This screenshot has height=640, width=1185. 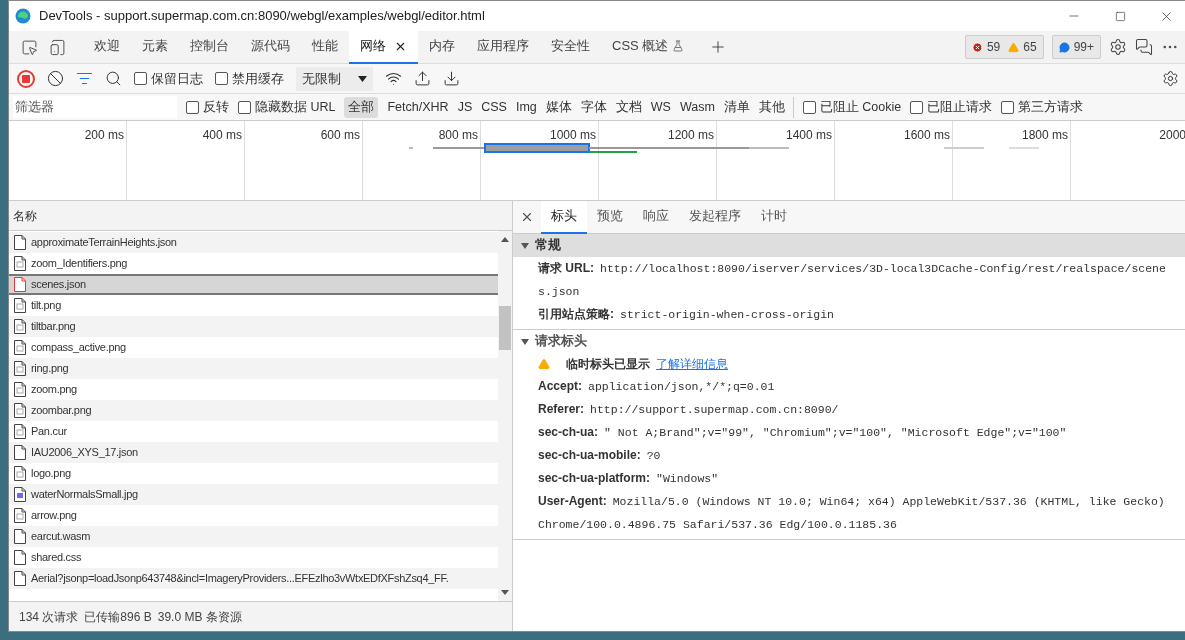 What do you see at coordinates (253, 536) in the screenshot?
I see `request-row: earcut.wasm` at bounding box center [253, 536].